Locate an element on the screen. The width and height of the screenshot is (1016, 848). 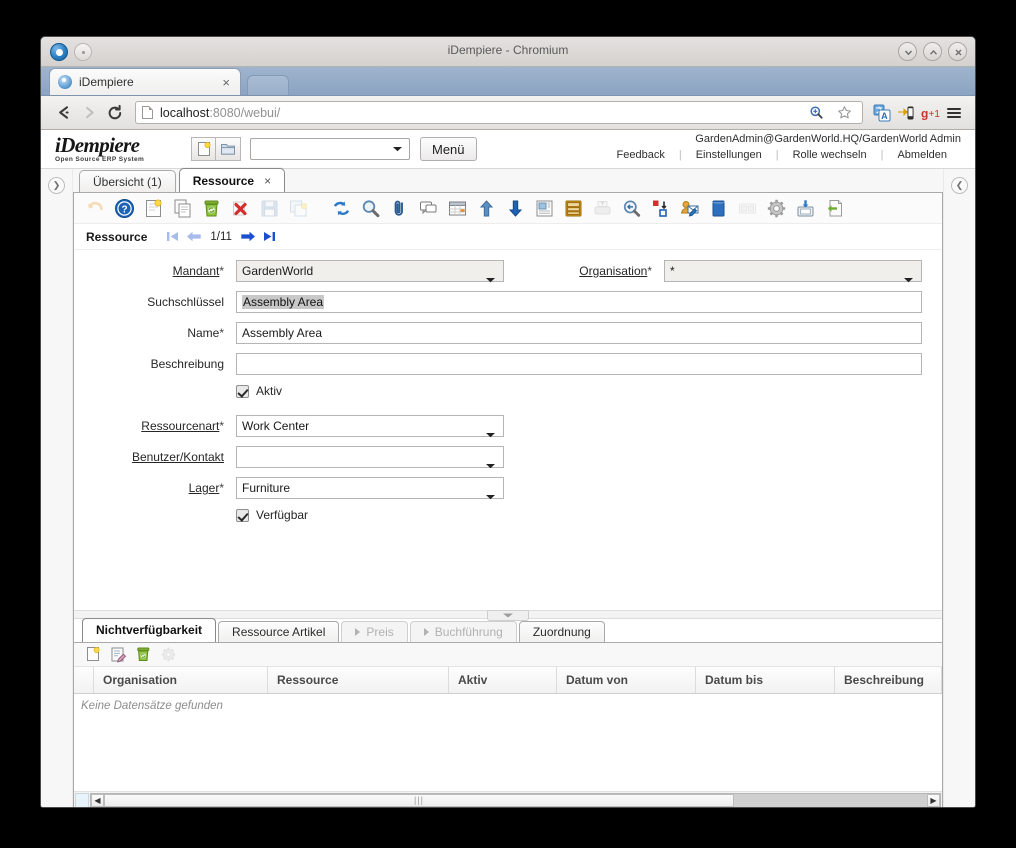
edit-record-icon is located at coordinates (118, 654).